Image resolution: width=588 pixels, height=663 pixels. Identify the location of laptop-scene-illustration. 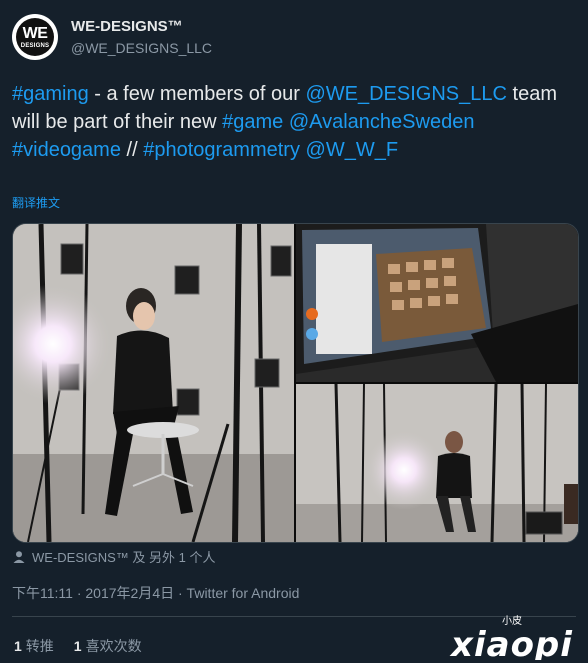
(437, 303).